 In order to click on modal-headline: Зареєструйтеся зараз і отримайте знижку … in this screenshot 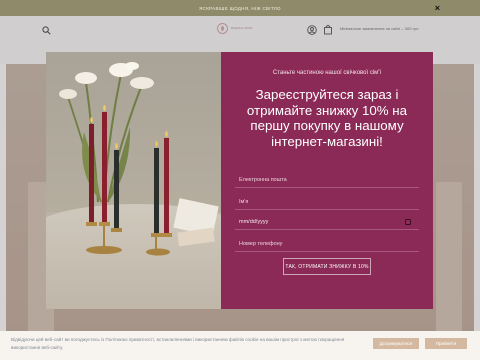, I will do `click(327, 118)`.